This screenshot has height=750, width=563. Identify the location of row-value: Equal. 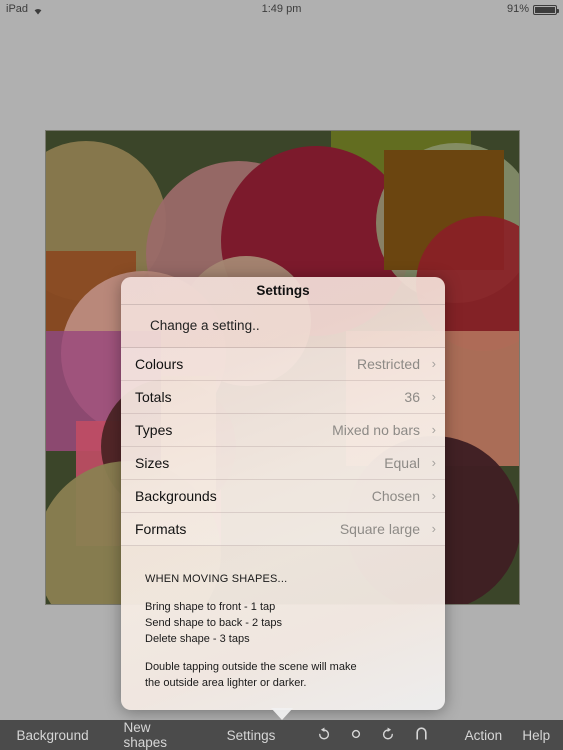
(402, 463).